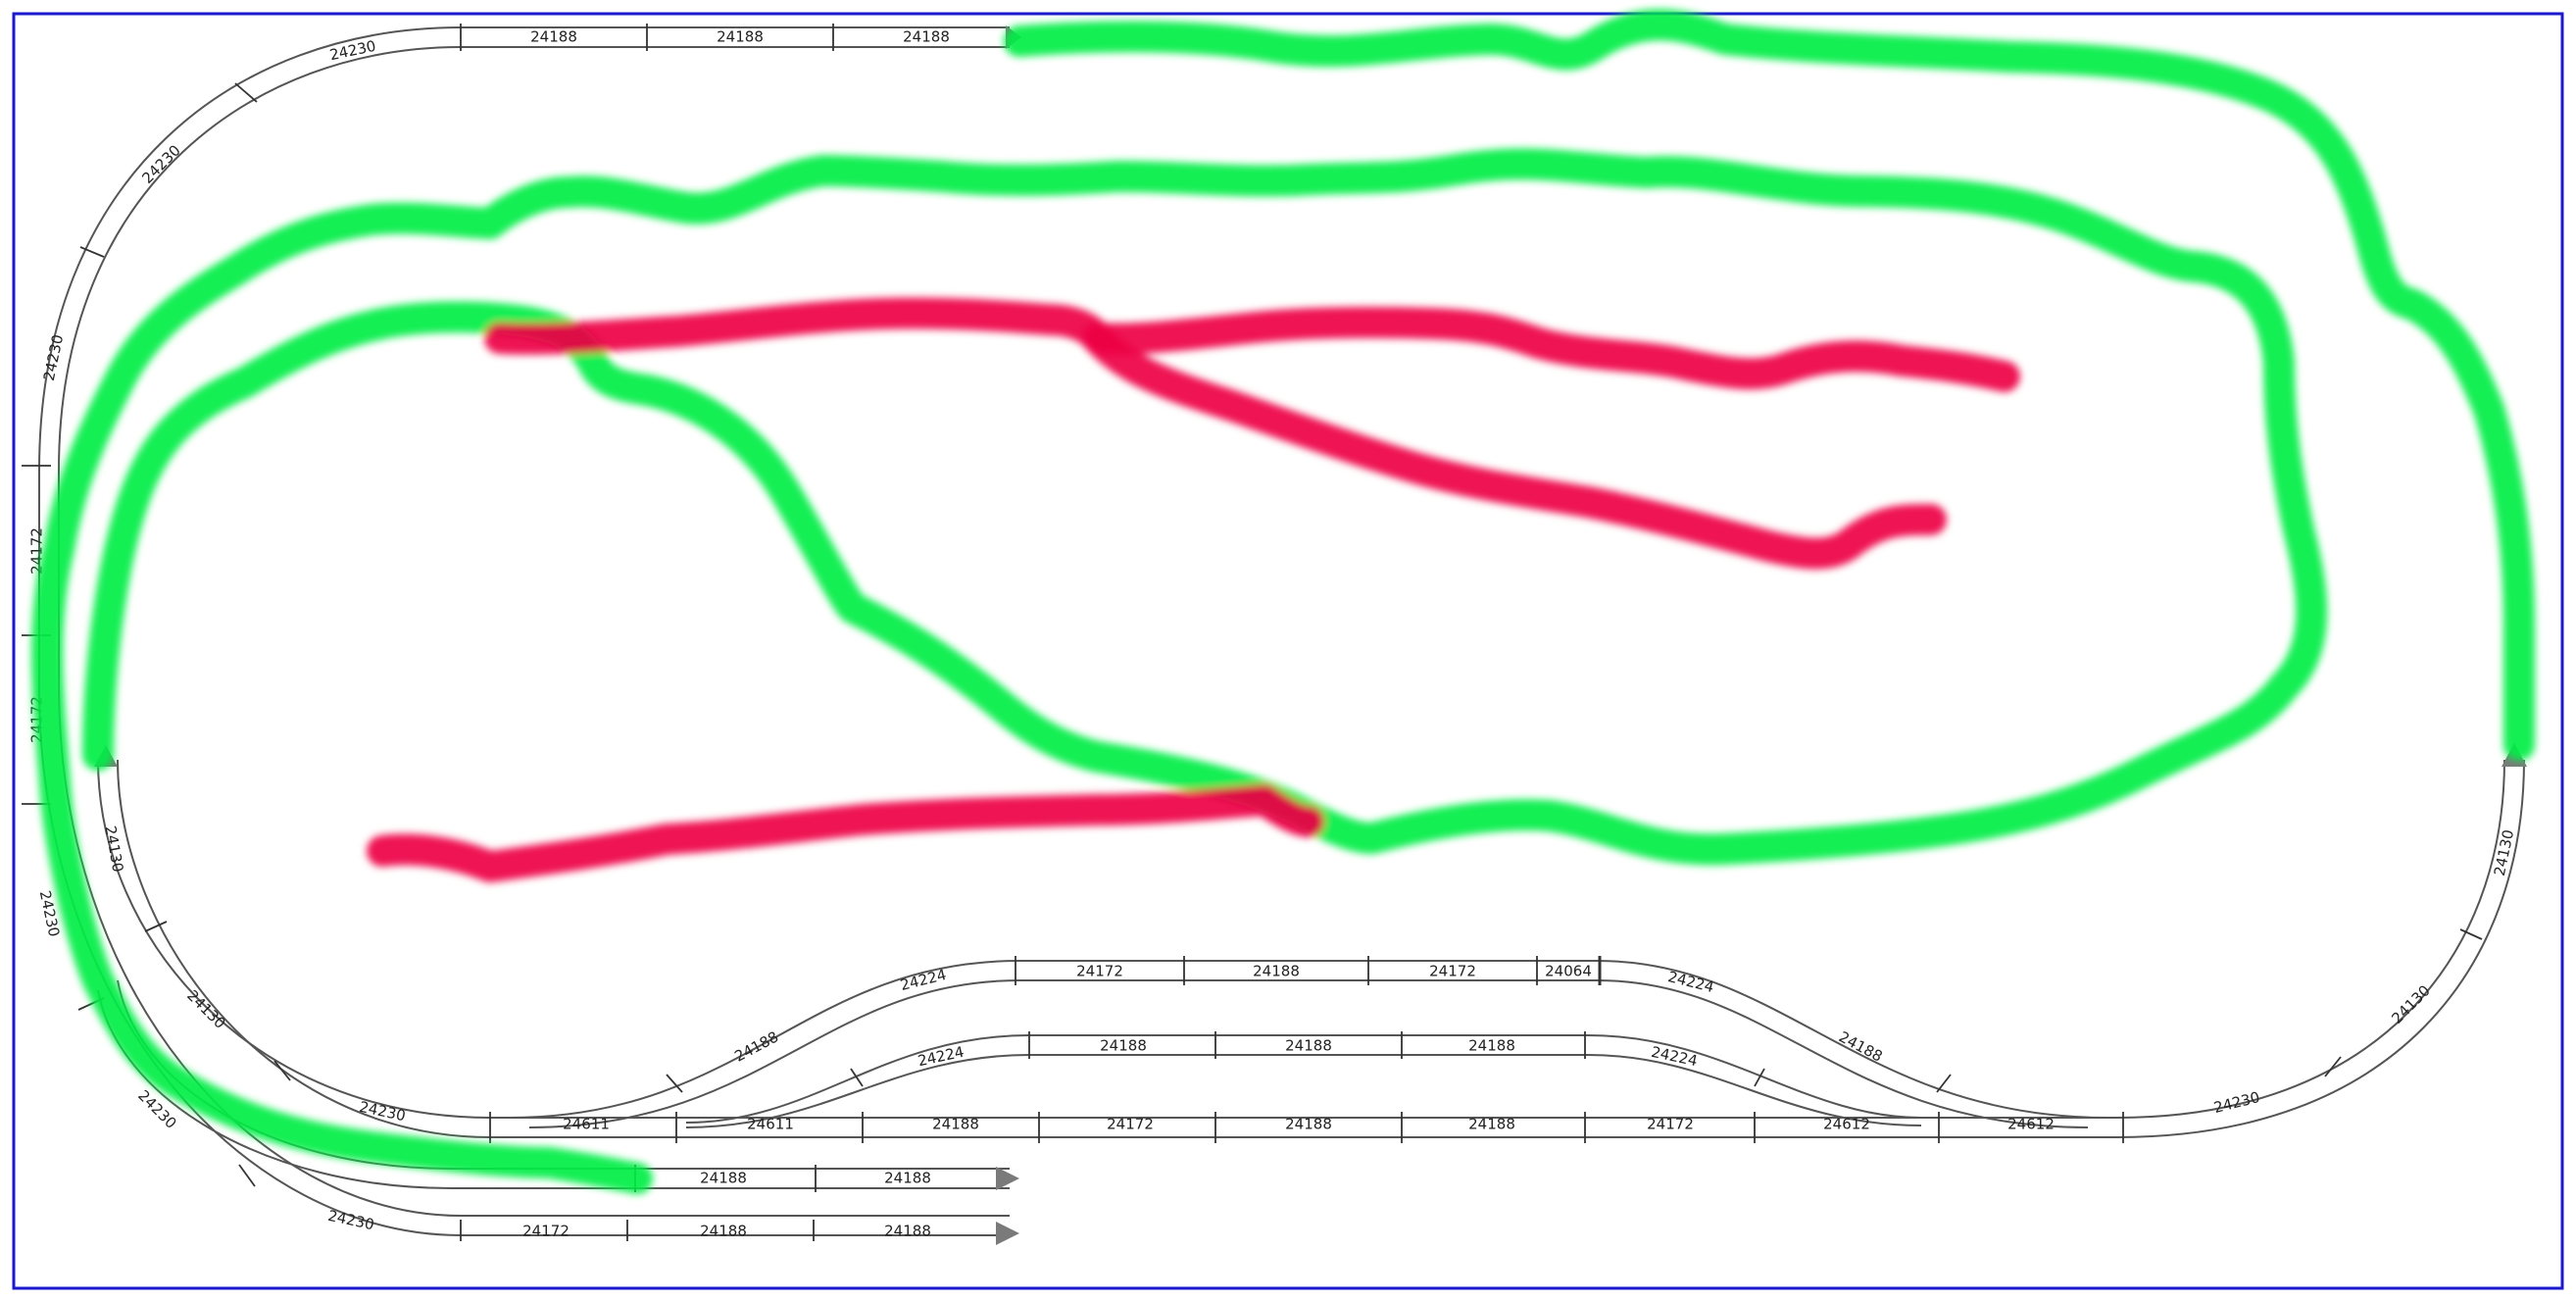 The image size is (2576, 1301). I want to click on upper-siding-label-1: 24172, so click(1099, 971).